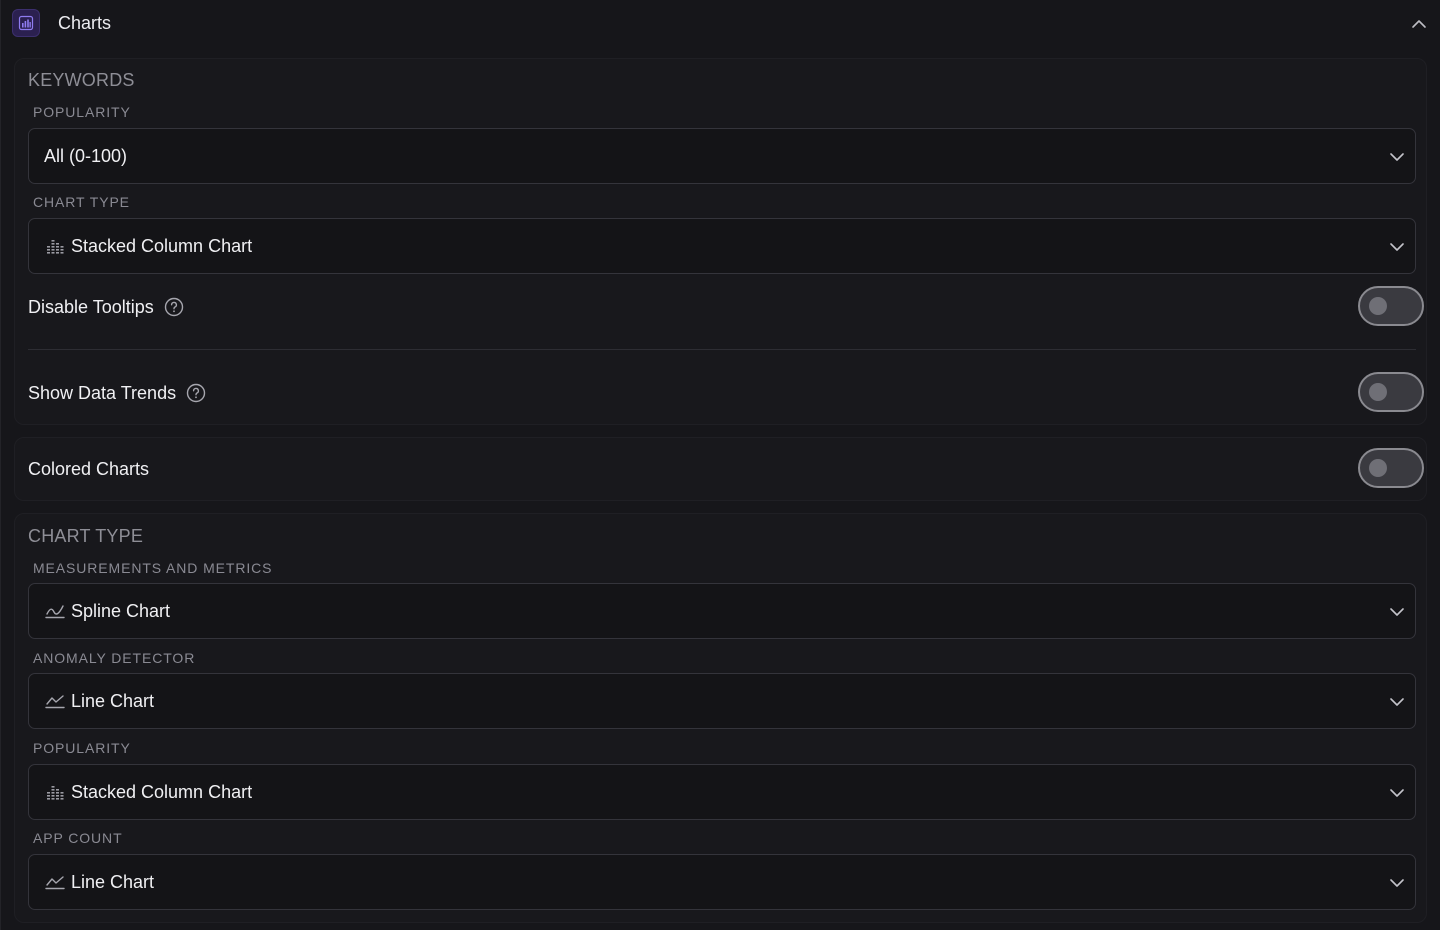  Describe the element at coordinates (86, 155) in the screenshot. I see `select-value: All (0-100)` at that location.